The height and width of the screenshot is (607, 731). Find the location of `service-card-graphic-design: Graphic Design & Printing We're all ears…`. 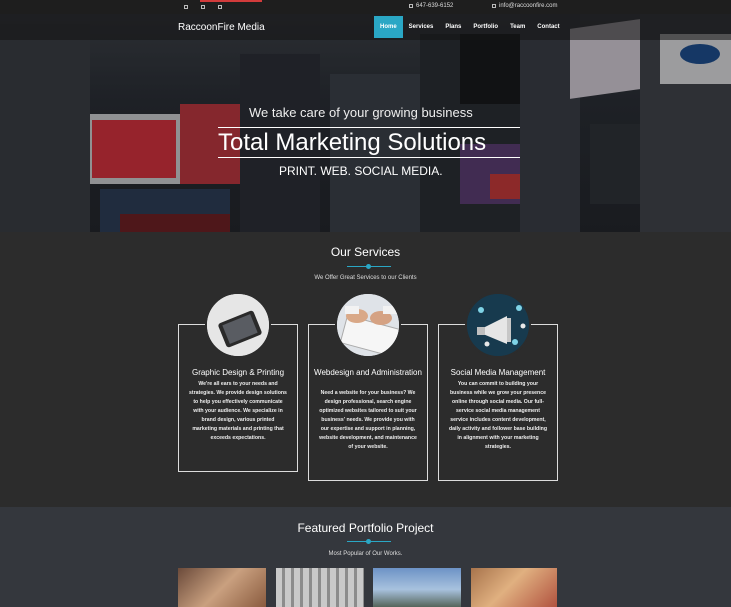

service-card-graphic-design: Graphic Design & Printing We're all ears… is located at coordinates (238, 382).